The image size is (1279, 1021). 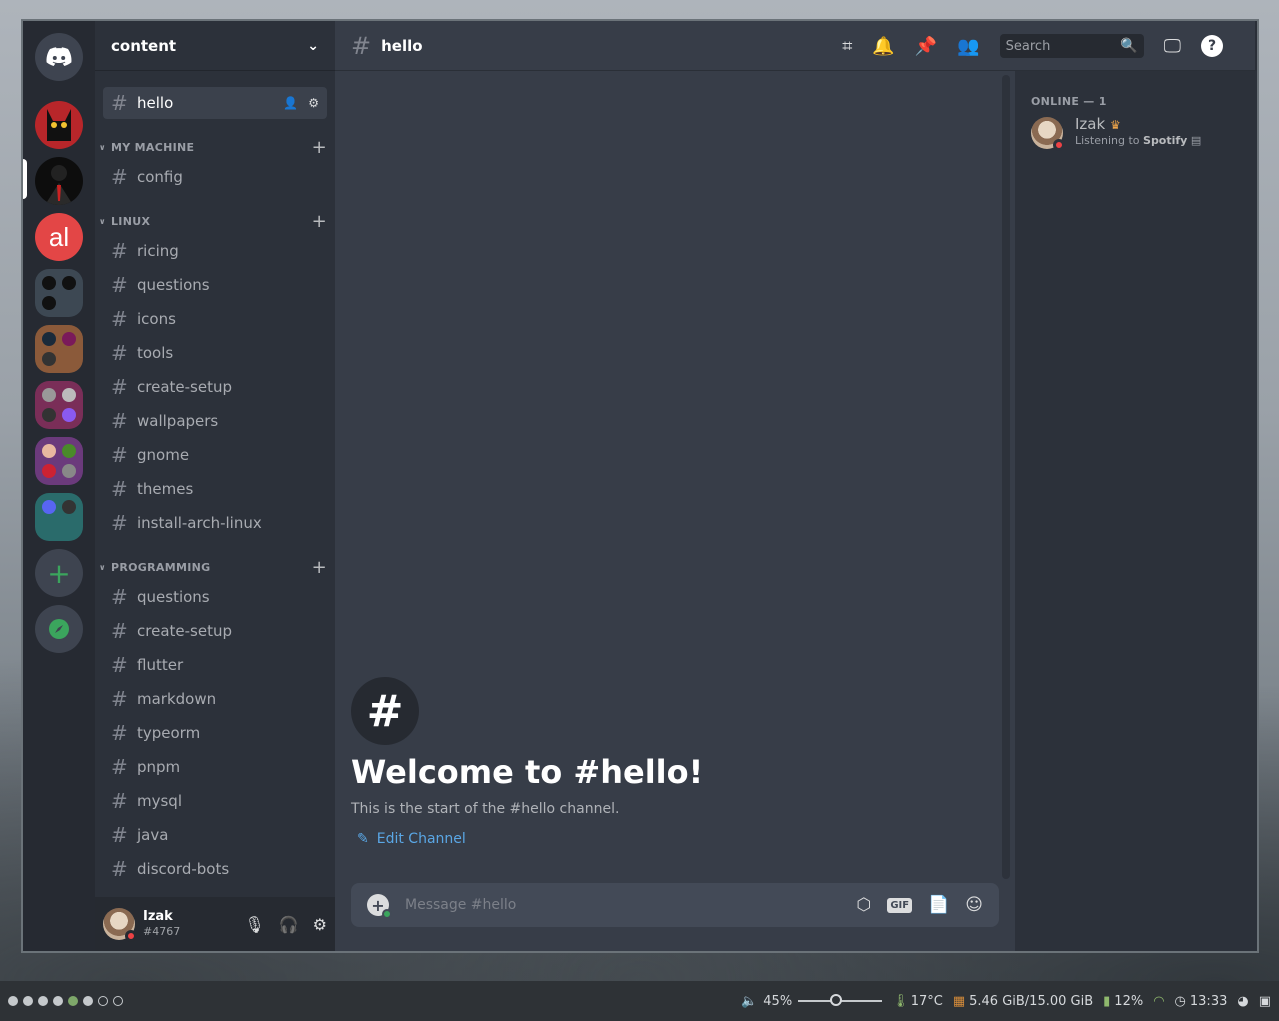 I want to click on pin-icon: 📌, so click(x=926, y=46).